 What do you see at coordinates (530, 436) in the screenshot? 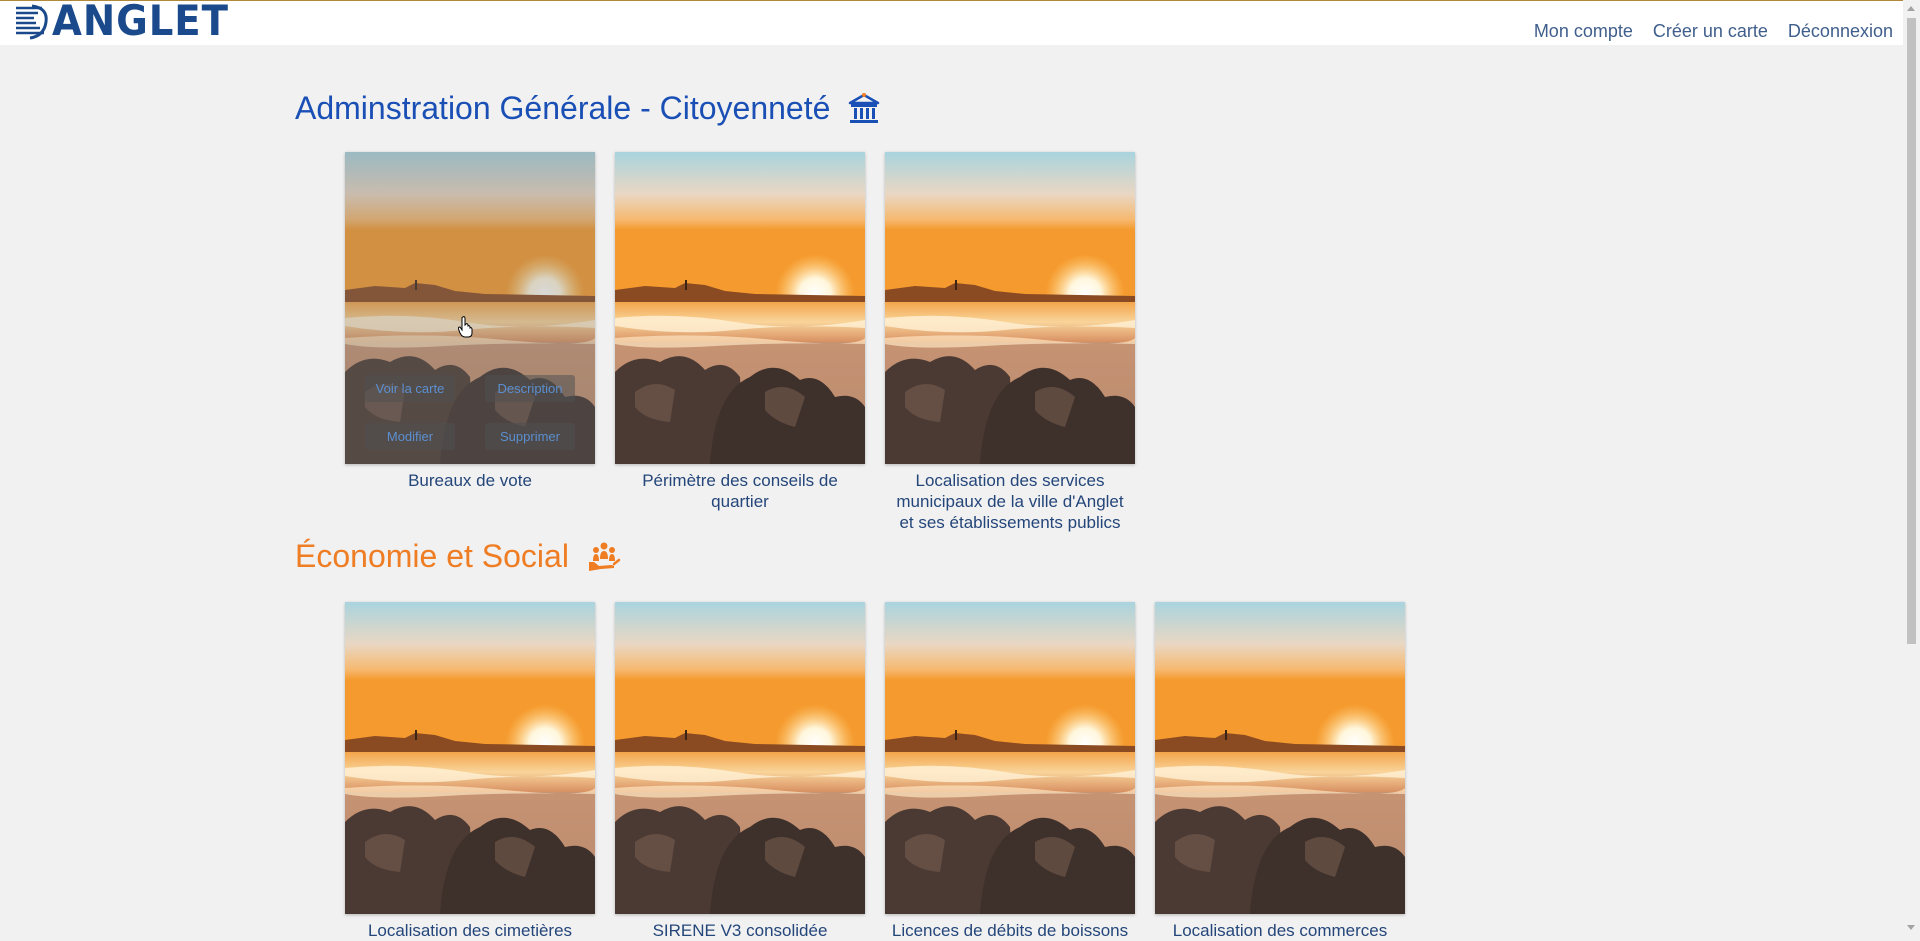
I see `delete-button: Supprimer` at bounding box center [530, 436].